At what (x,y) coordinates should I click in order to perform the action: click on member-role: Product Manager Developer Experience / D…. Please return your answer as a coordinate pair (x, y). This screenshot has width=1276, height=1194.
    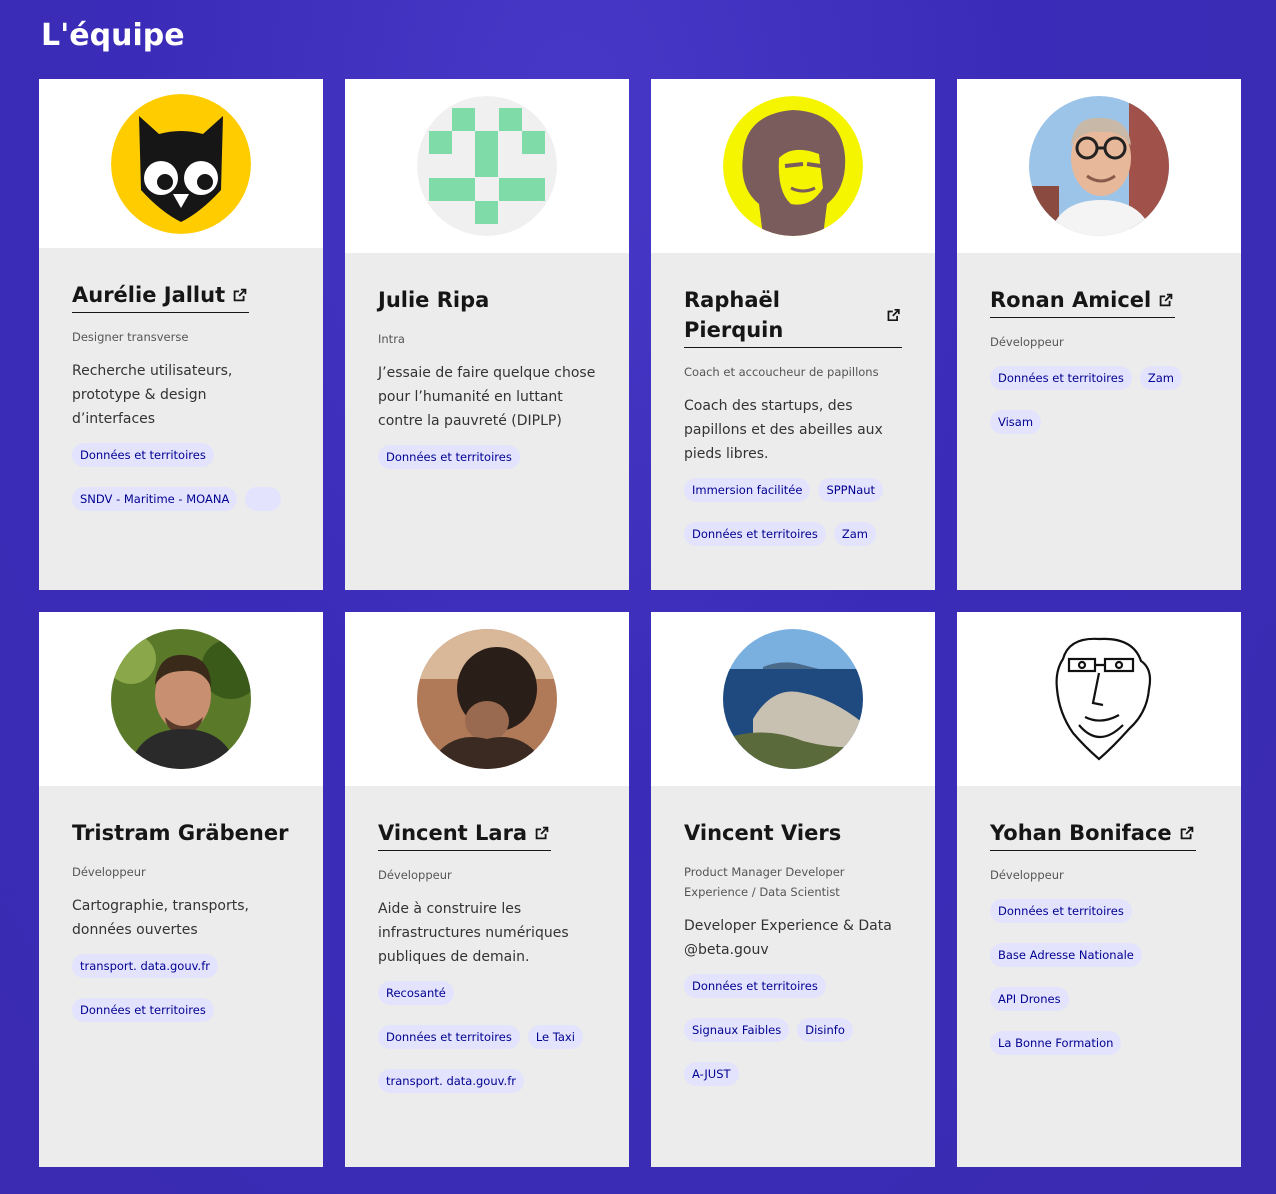
    Looking at the image, I should click on (764, 882).